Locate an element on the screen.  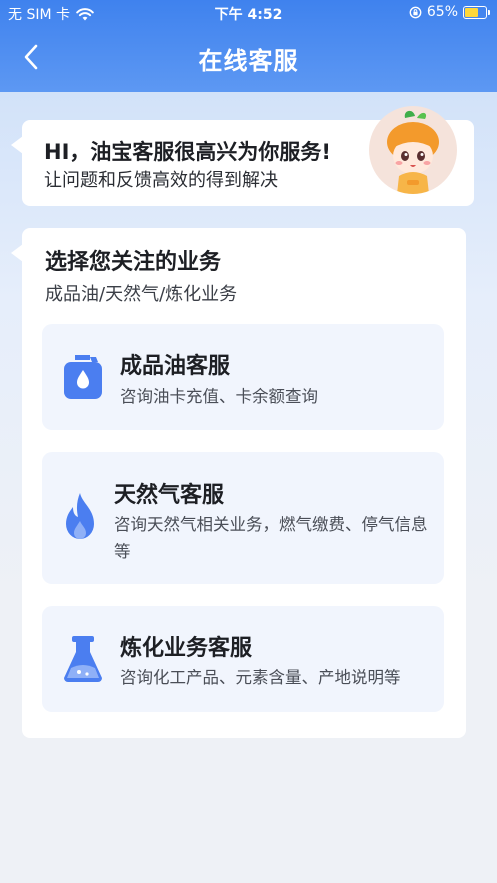
oil-drop-icon is located at coordinates (83, 377).